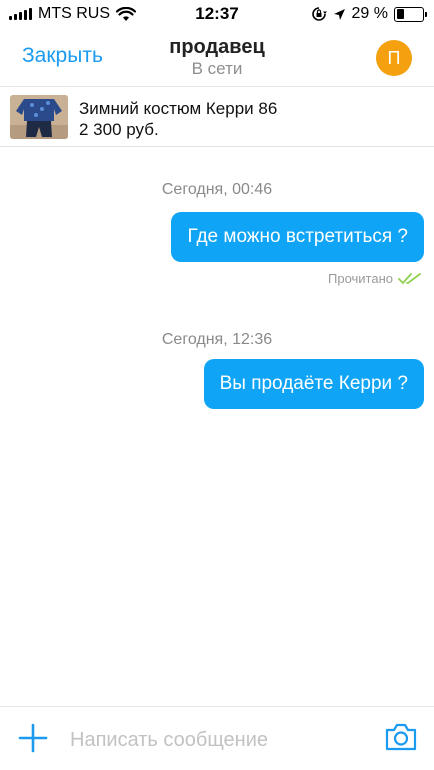  Describe the element at coordinates (33, 738) in the screenshot. I see `plus-icon` at that location.